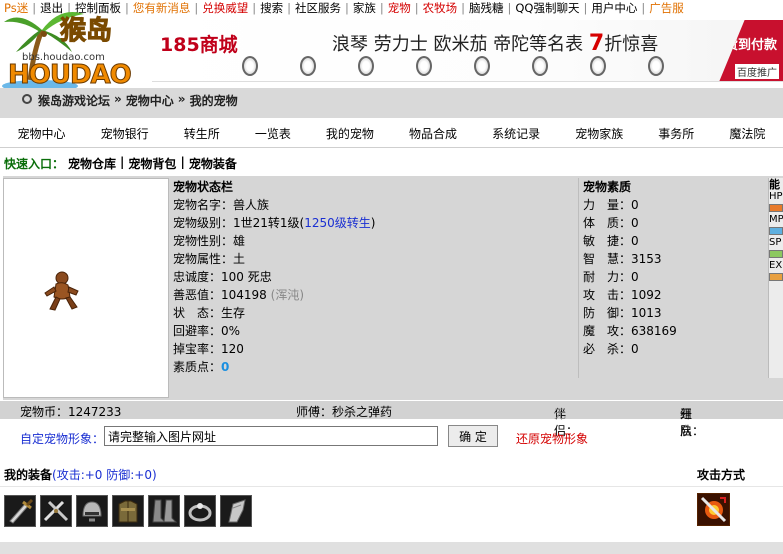 This screenshot has width=783, height=554. I want to click on pet-loyalty: 忠诚度：100 死忠, so click(222, 277).